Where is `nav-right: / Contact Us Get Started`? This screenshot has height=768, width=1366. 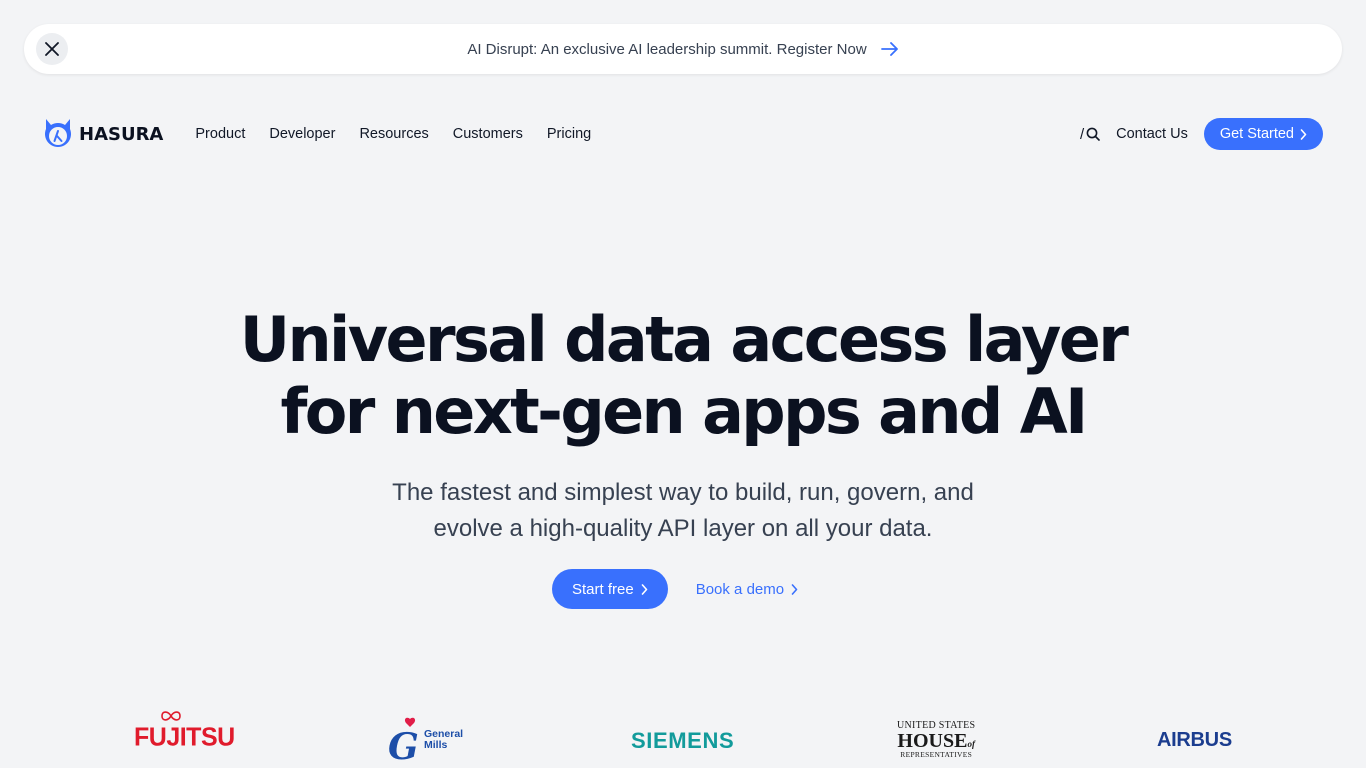
nav-right: / Contact Us Get Started is located at coordinates (1201, 134).